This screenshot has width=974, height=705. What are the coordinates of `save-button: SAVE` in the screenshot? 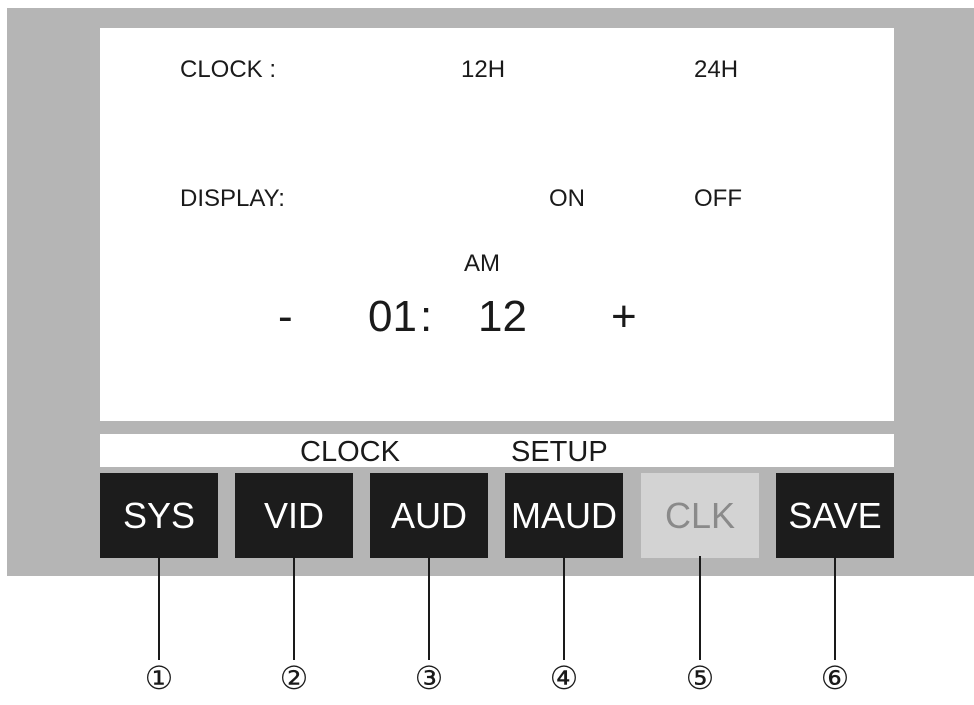 It's located at (835, 515).